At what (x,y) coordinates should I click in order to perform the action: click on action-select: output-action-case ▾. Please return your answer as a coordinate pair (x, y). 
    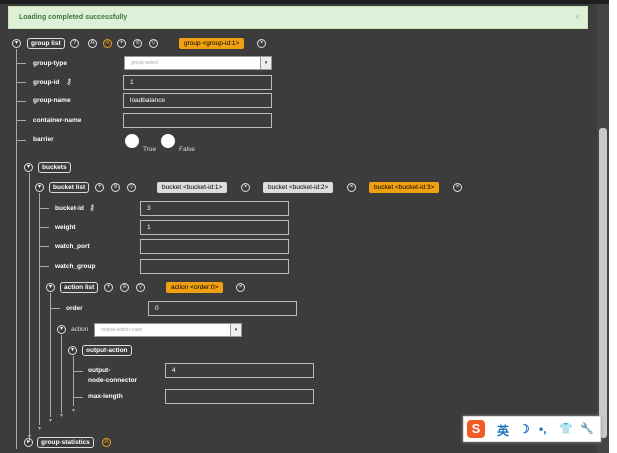
    Looking at the image, I should click on (168, 330).